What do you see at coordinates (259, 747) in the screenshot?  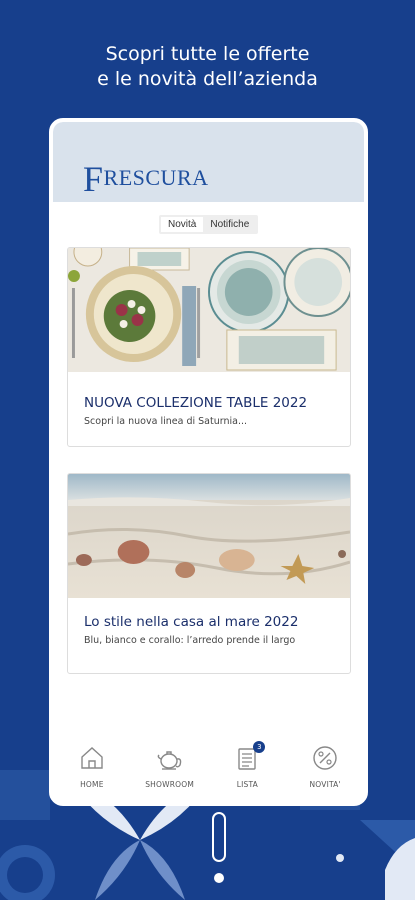 I see `cart-count-badge: 3` at bounding box center [259, 747].